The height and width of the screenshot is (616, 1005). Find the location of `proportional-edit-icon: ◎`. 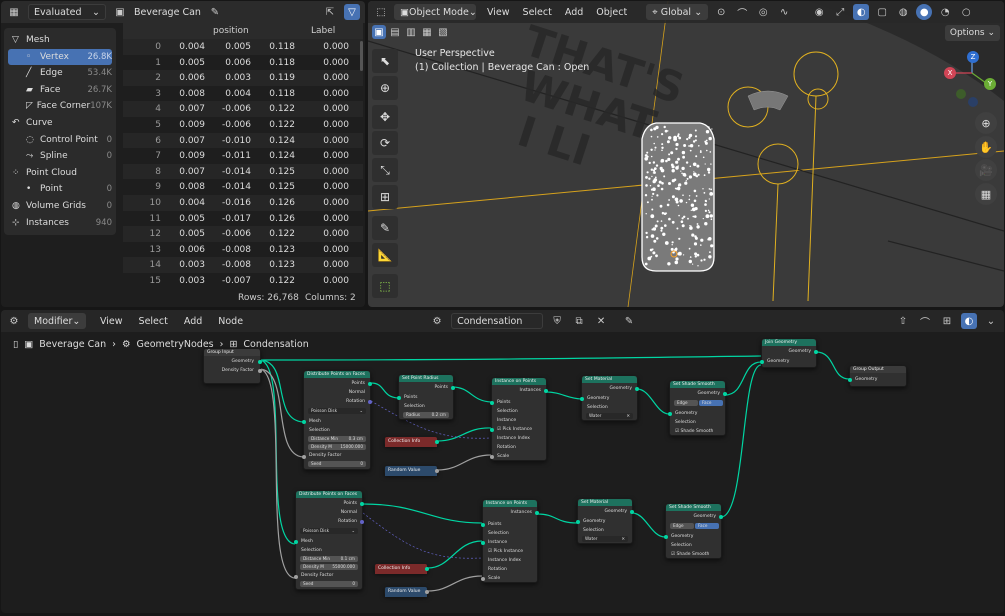

proportional-edit-icon: ◎ is located at coordinates (763, 12).